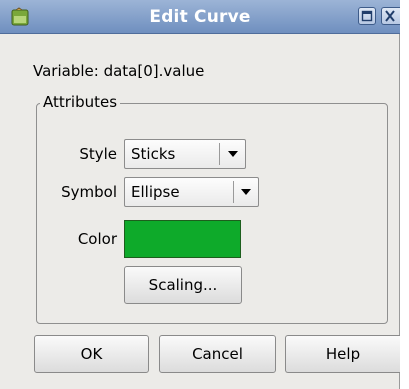 This screenshot has width=409, height=389. I want to click on window-title: Edit Curve, so click(200, 17).